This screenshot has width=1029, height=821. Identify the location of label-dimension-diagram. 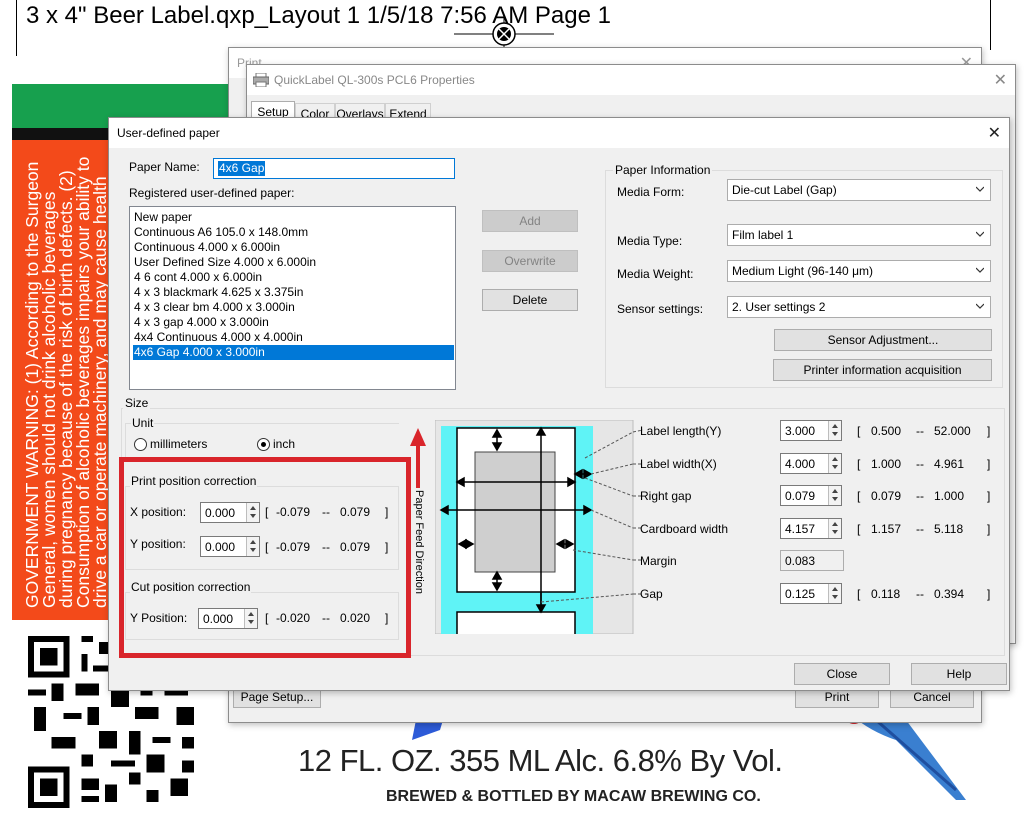
(534, 527).